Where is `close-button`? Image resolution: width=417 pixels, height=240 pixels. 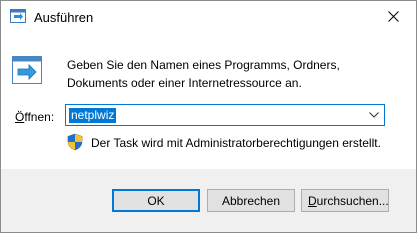
close-button is located at coordinates (393, 16).